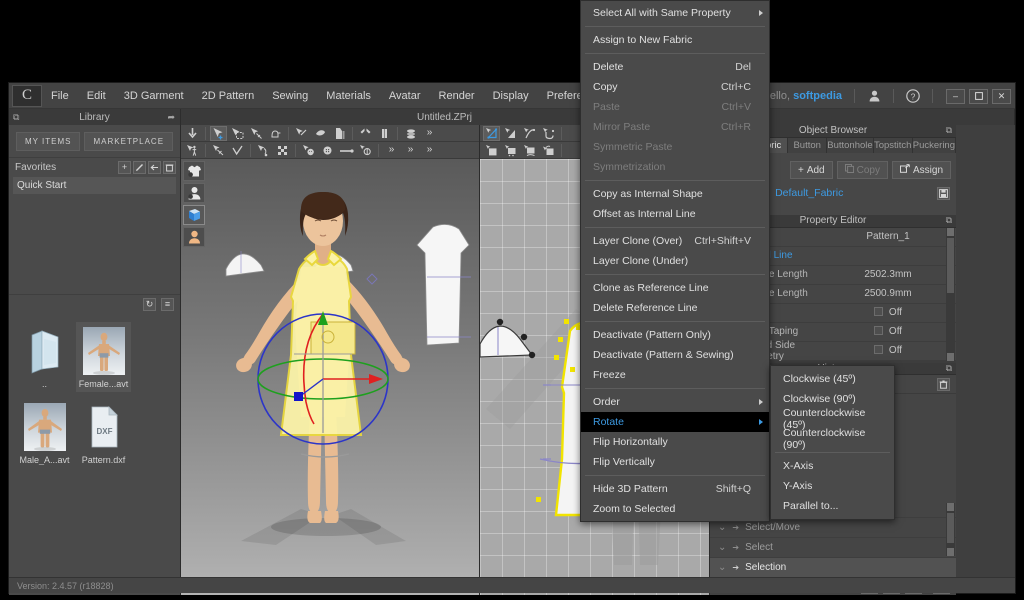 The height and width of the screenshot is (600, 1024). I want to click on rotate-submenu-item-counterclockwise-90: Counterclockwise (90º), so click(832, 439).